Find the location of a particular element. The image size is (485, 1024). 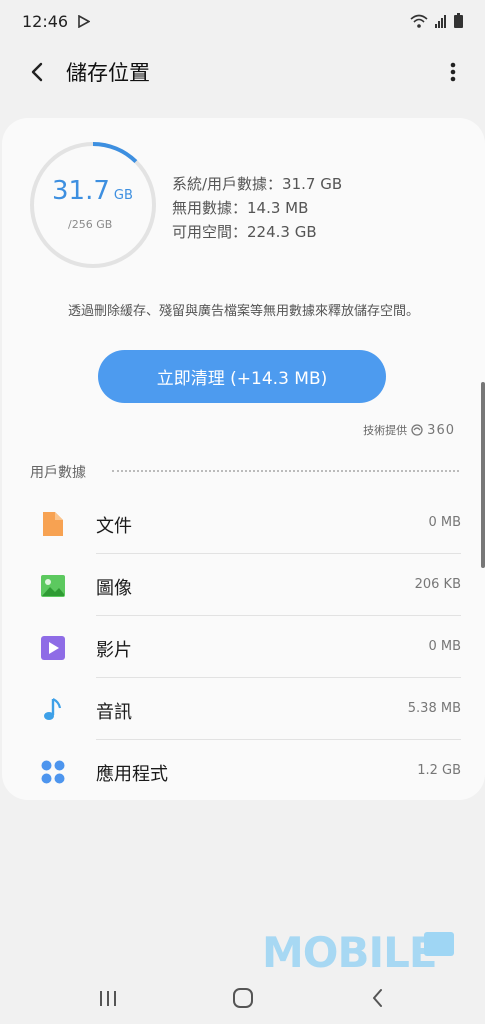

play-store-icon is located at coordinates (84, 21).